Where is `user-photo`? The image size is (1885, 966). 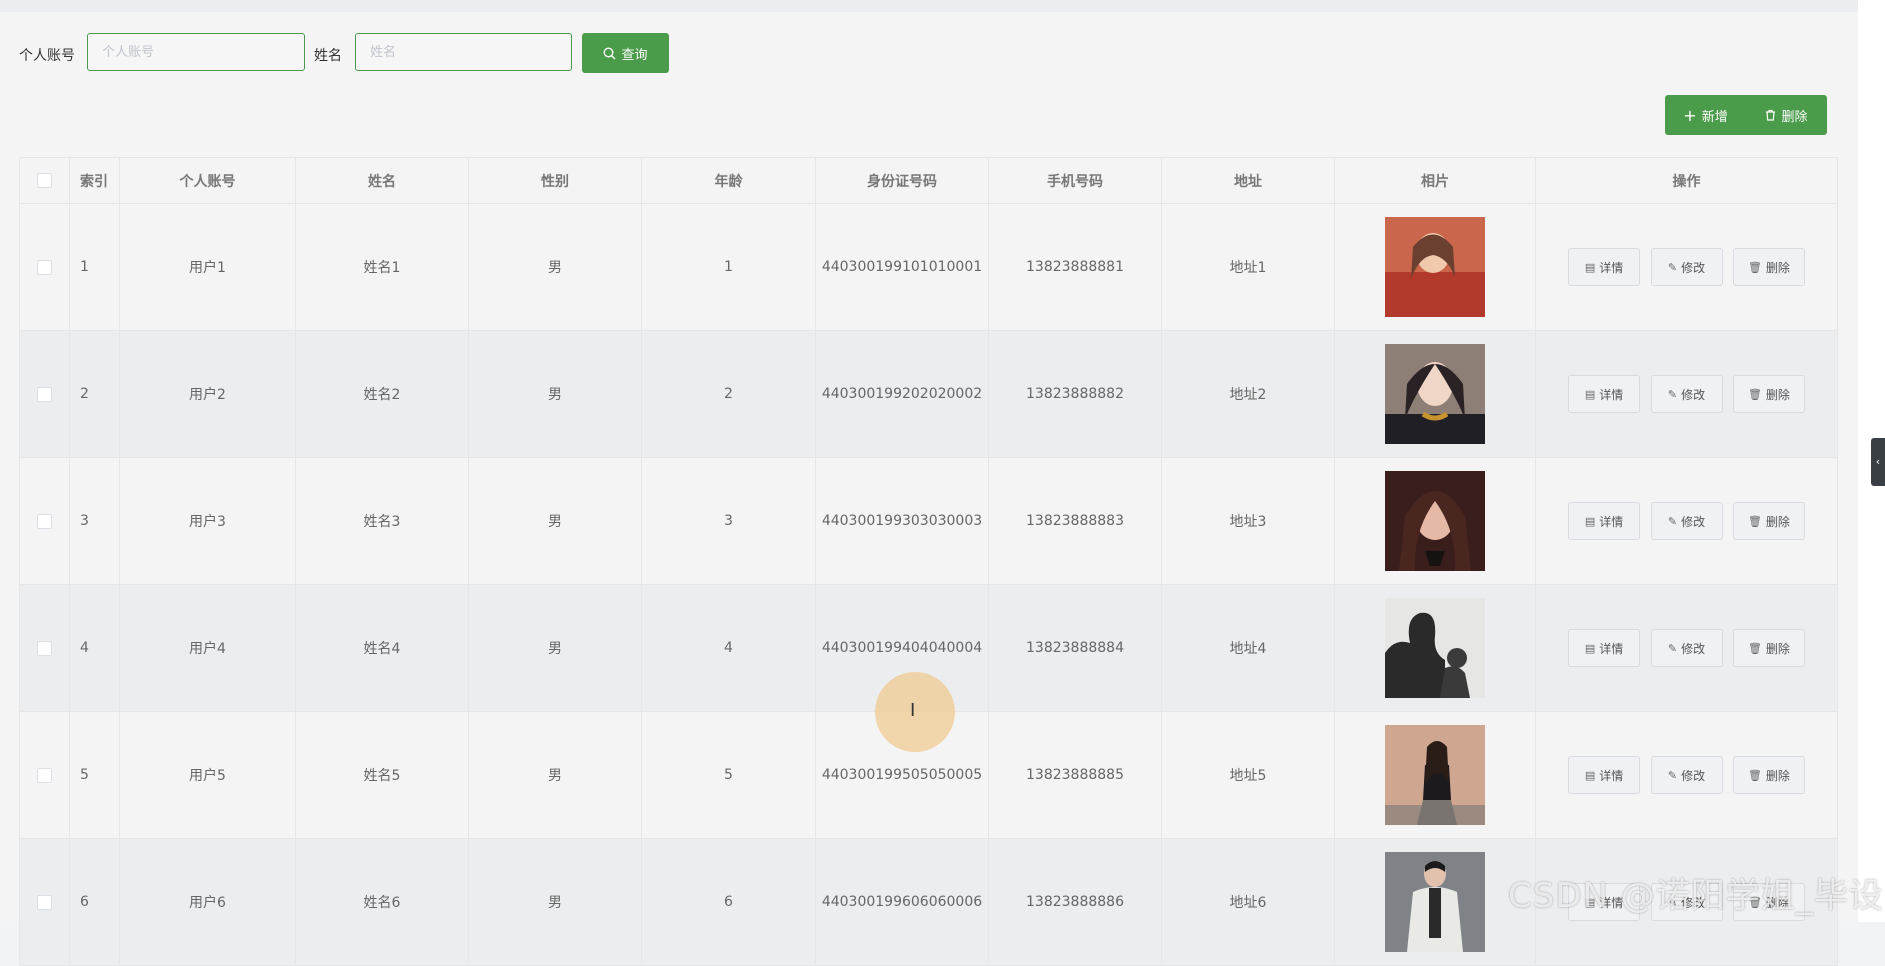
user-photo is located at coordinates (1435, 902).